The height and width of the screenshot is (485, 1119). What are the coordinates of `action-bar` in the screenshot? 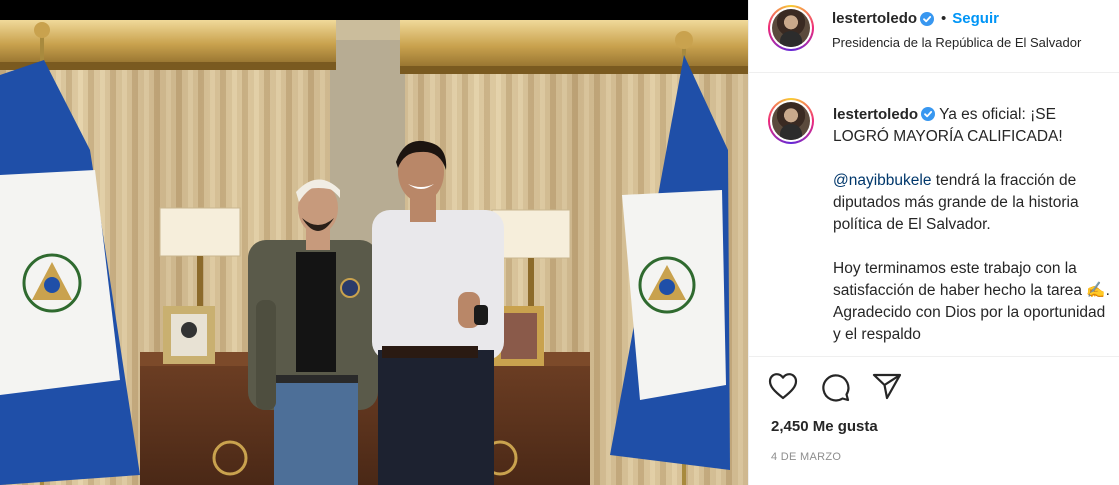 It's located at (835, 387).